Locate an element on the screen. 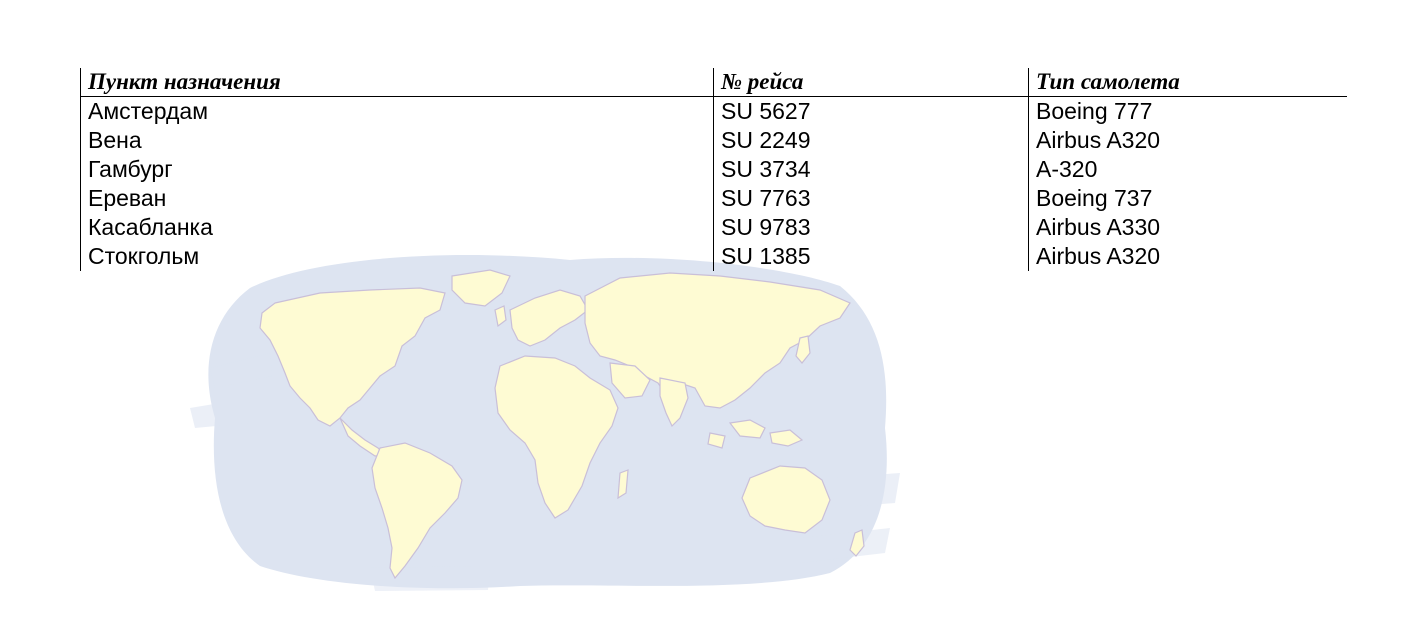 The height and width of the screenshot is (624, 1422). table-row: Ереван SU 7763 Boeing 737 is located at coordinates (713, 198).